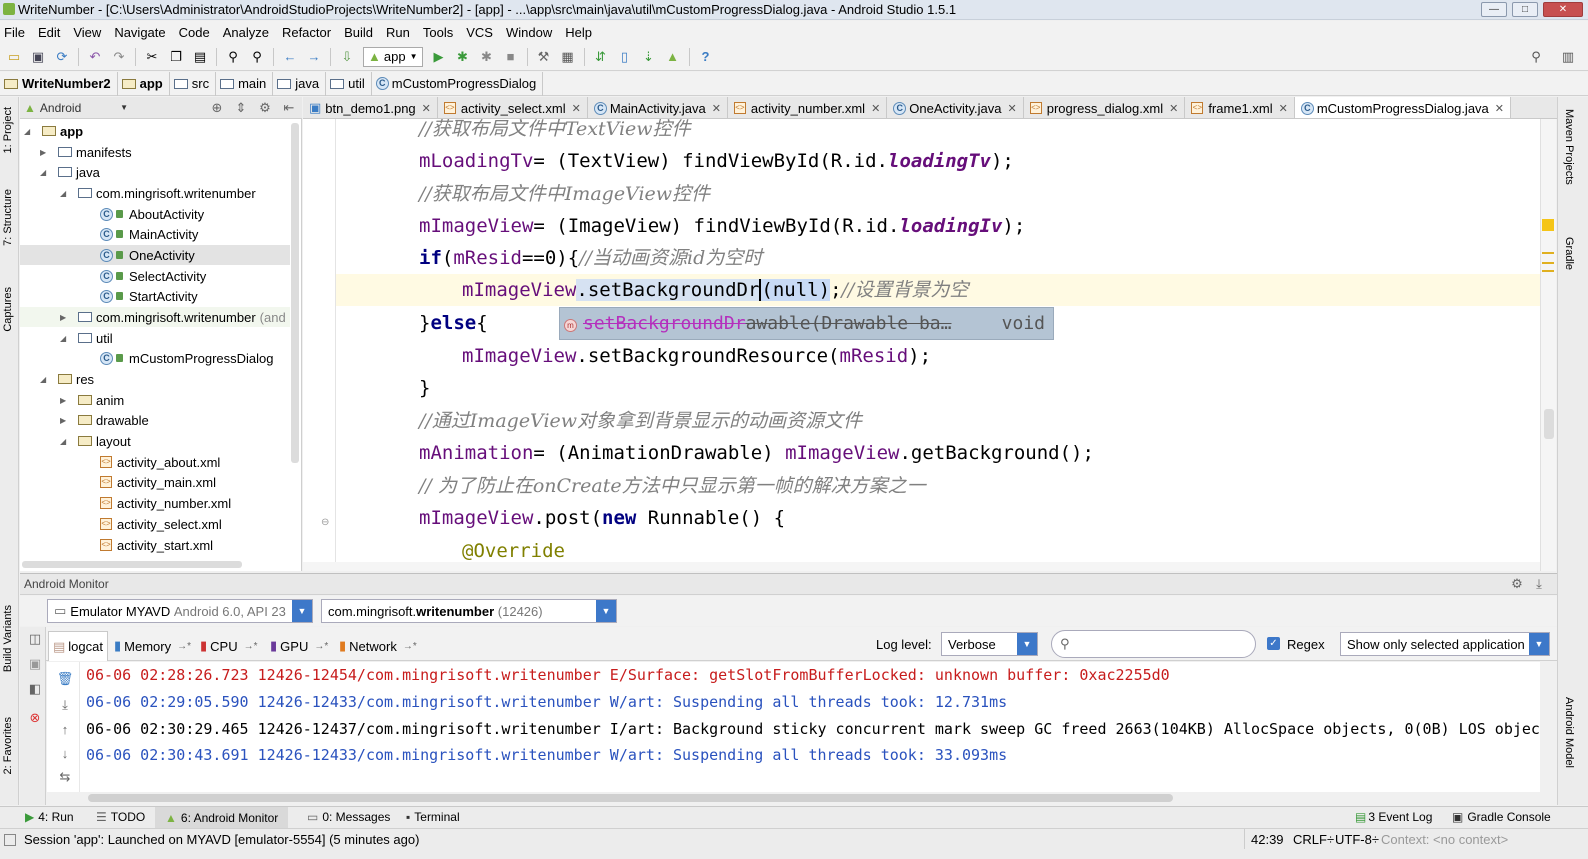 The image size is (1588, 859). I want to click on log-hscroll-thumb, so click(630, 798).